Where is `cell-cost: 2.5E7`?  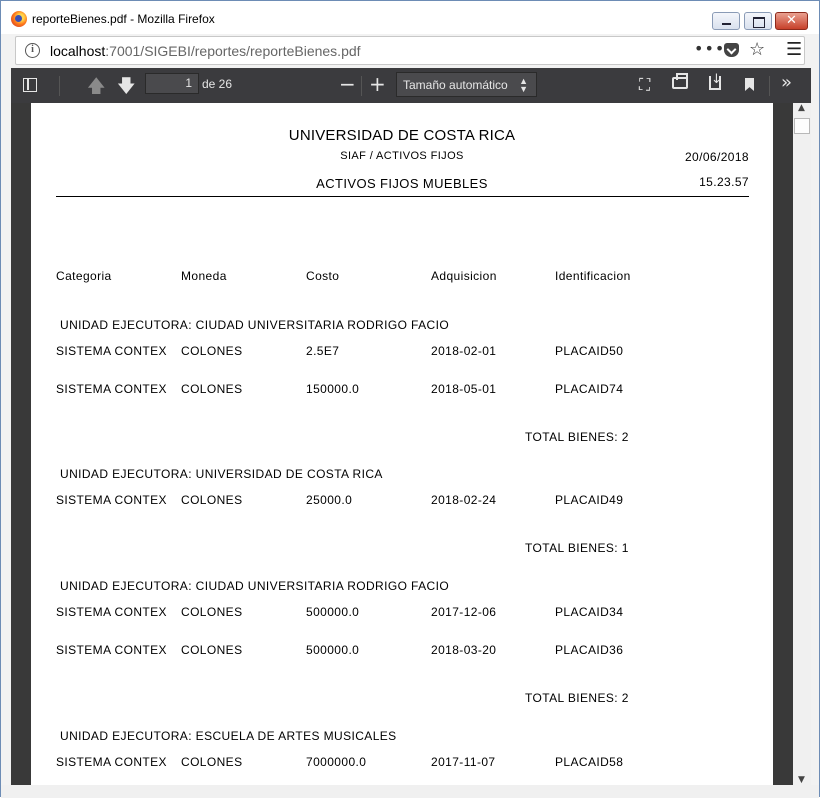
cell-cost: 2.5E7 is located at coordinates (323, 351).